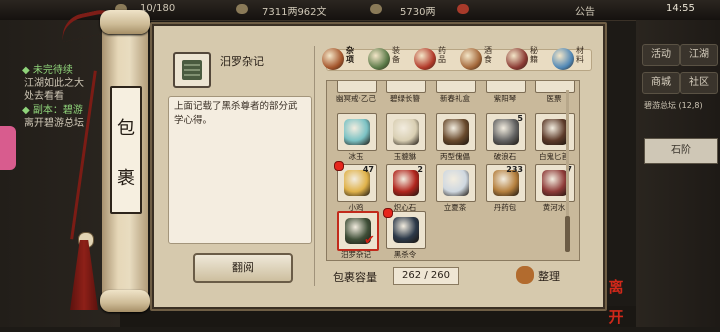 This screenshot has height=332, width=720. I want to click on capacity-label: 包裹容量, so click(355, 277).